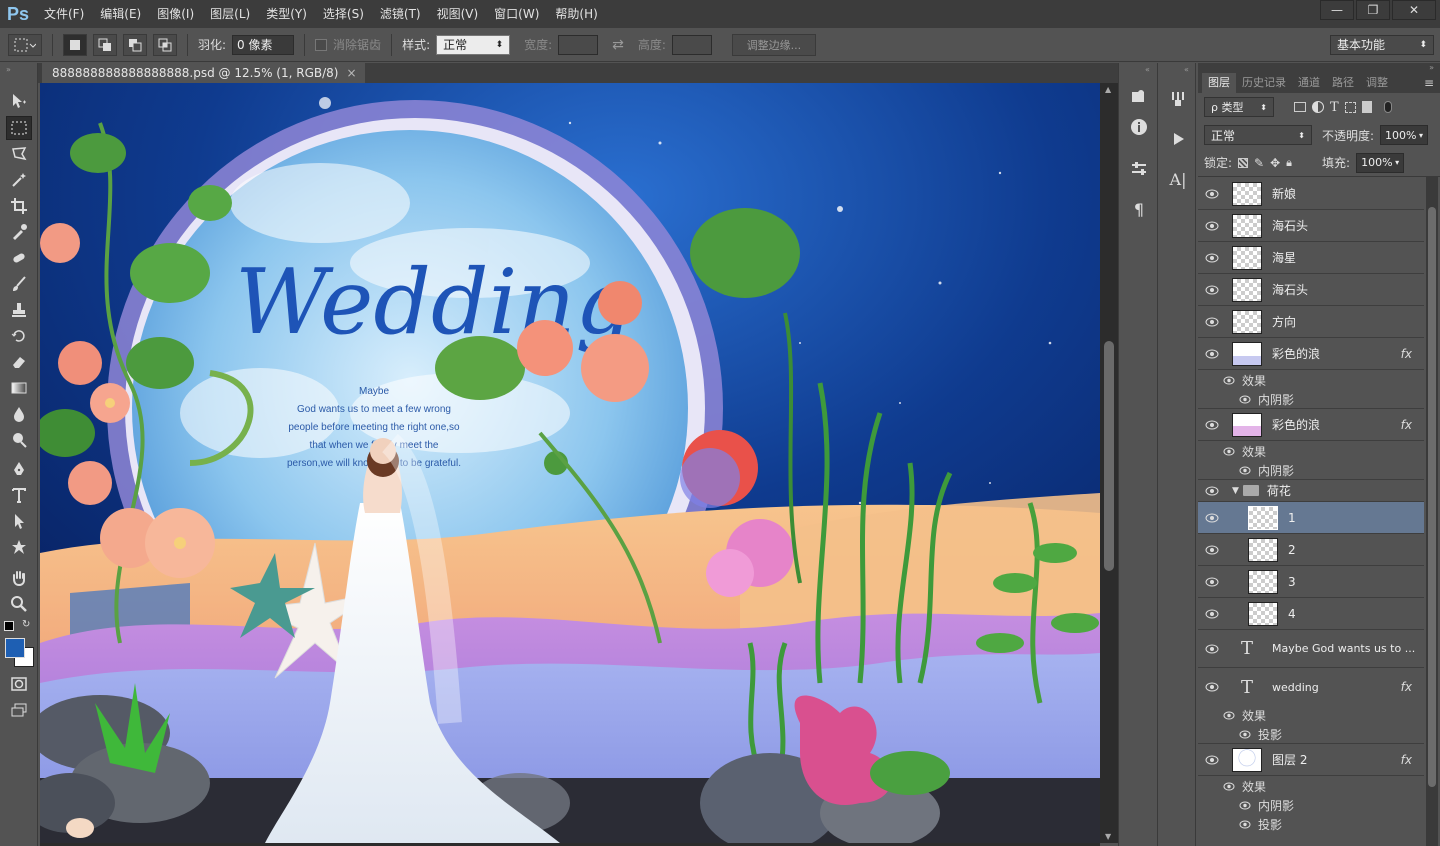  I want to click on layers-scrollbar, so click(1432, 511).